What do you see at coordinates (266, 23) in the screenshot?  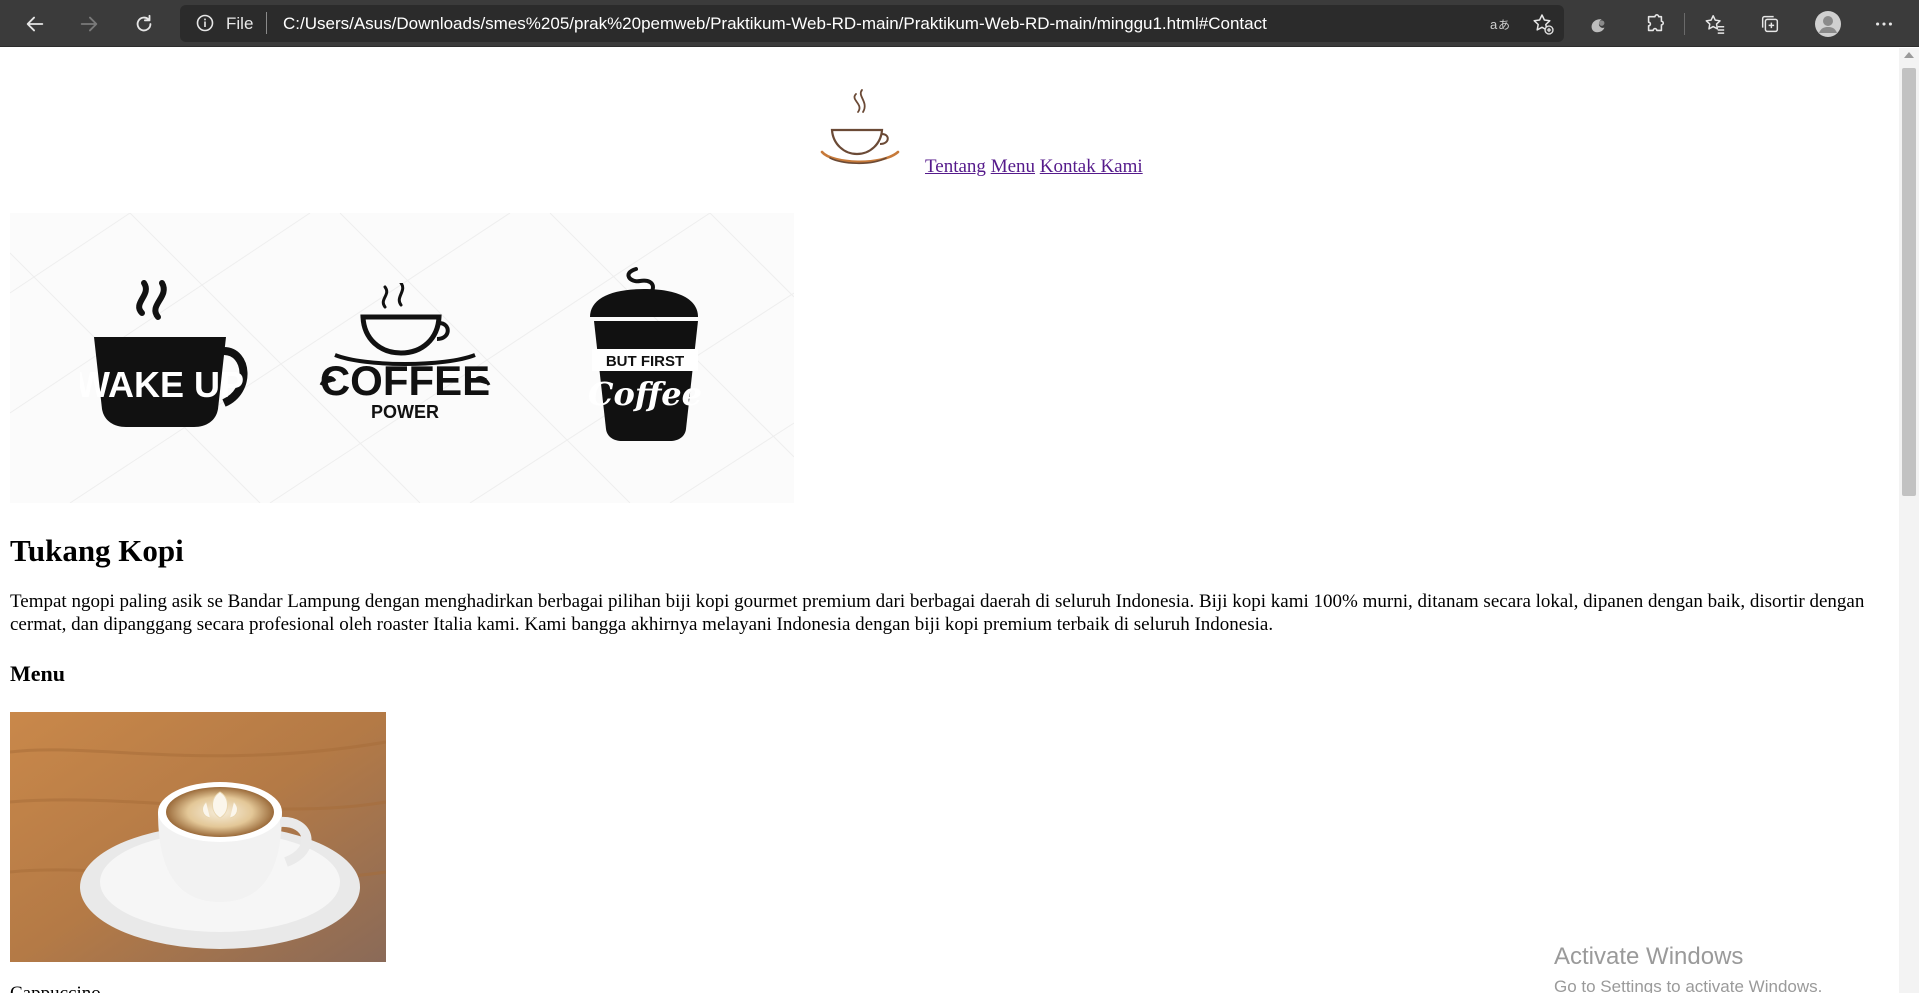 I see `scheme-separator` at bounding box center [266, 23].